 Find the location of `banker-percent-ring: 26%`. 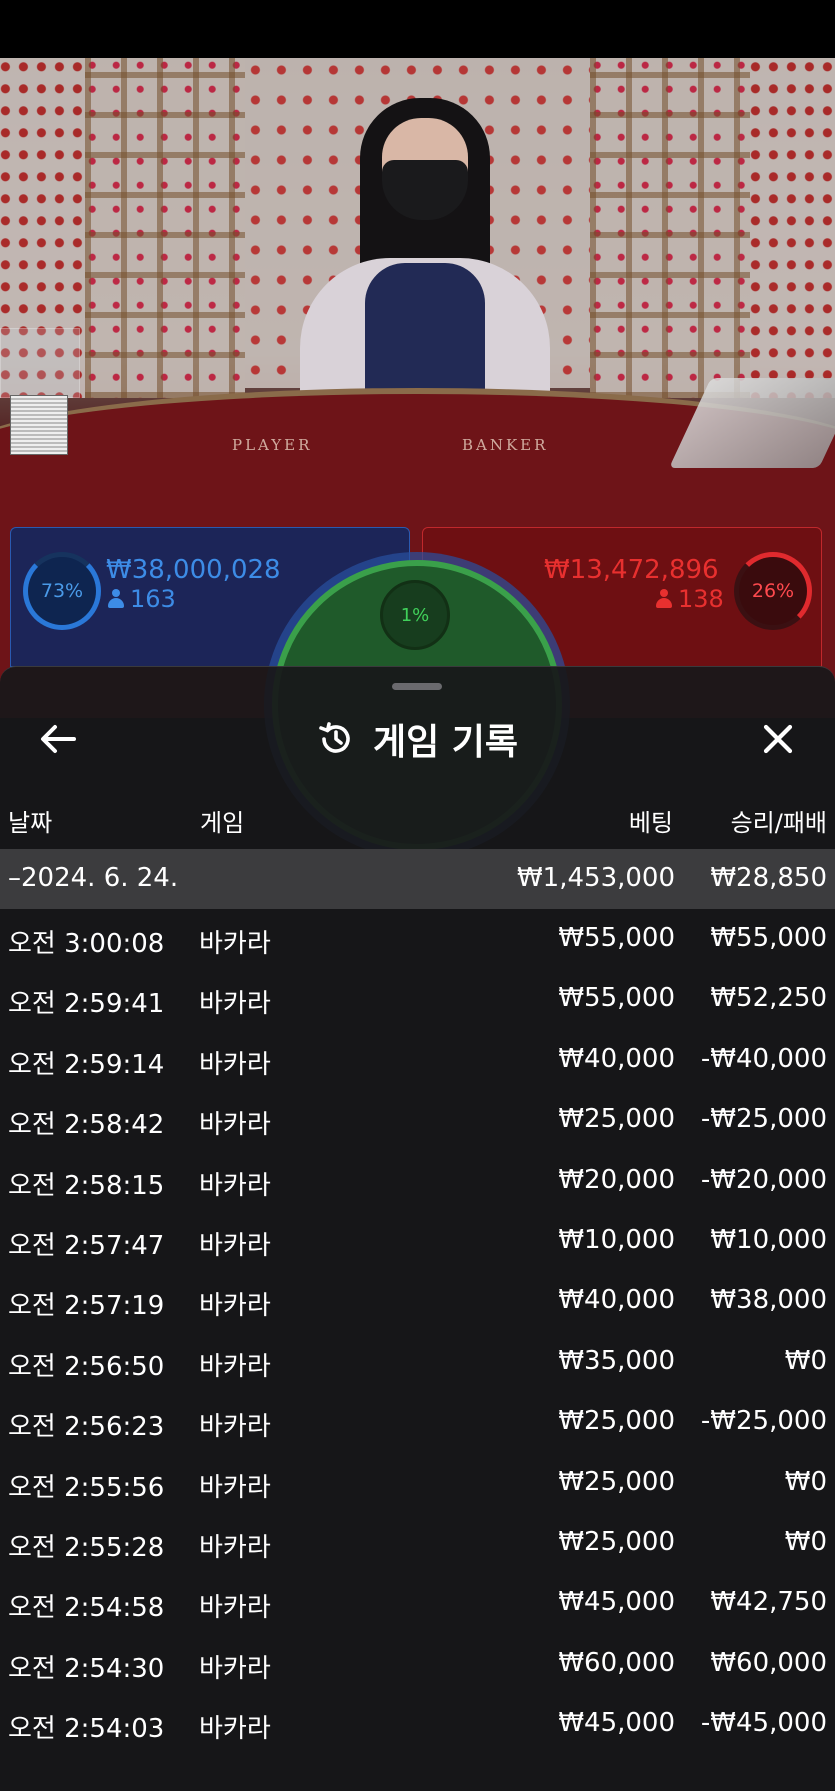

banker-percent-ring: 26% is located at coordinates (773, 591).